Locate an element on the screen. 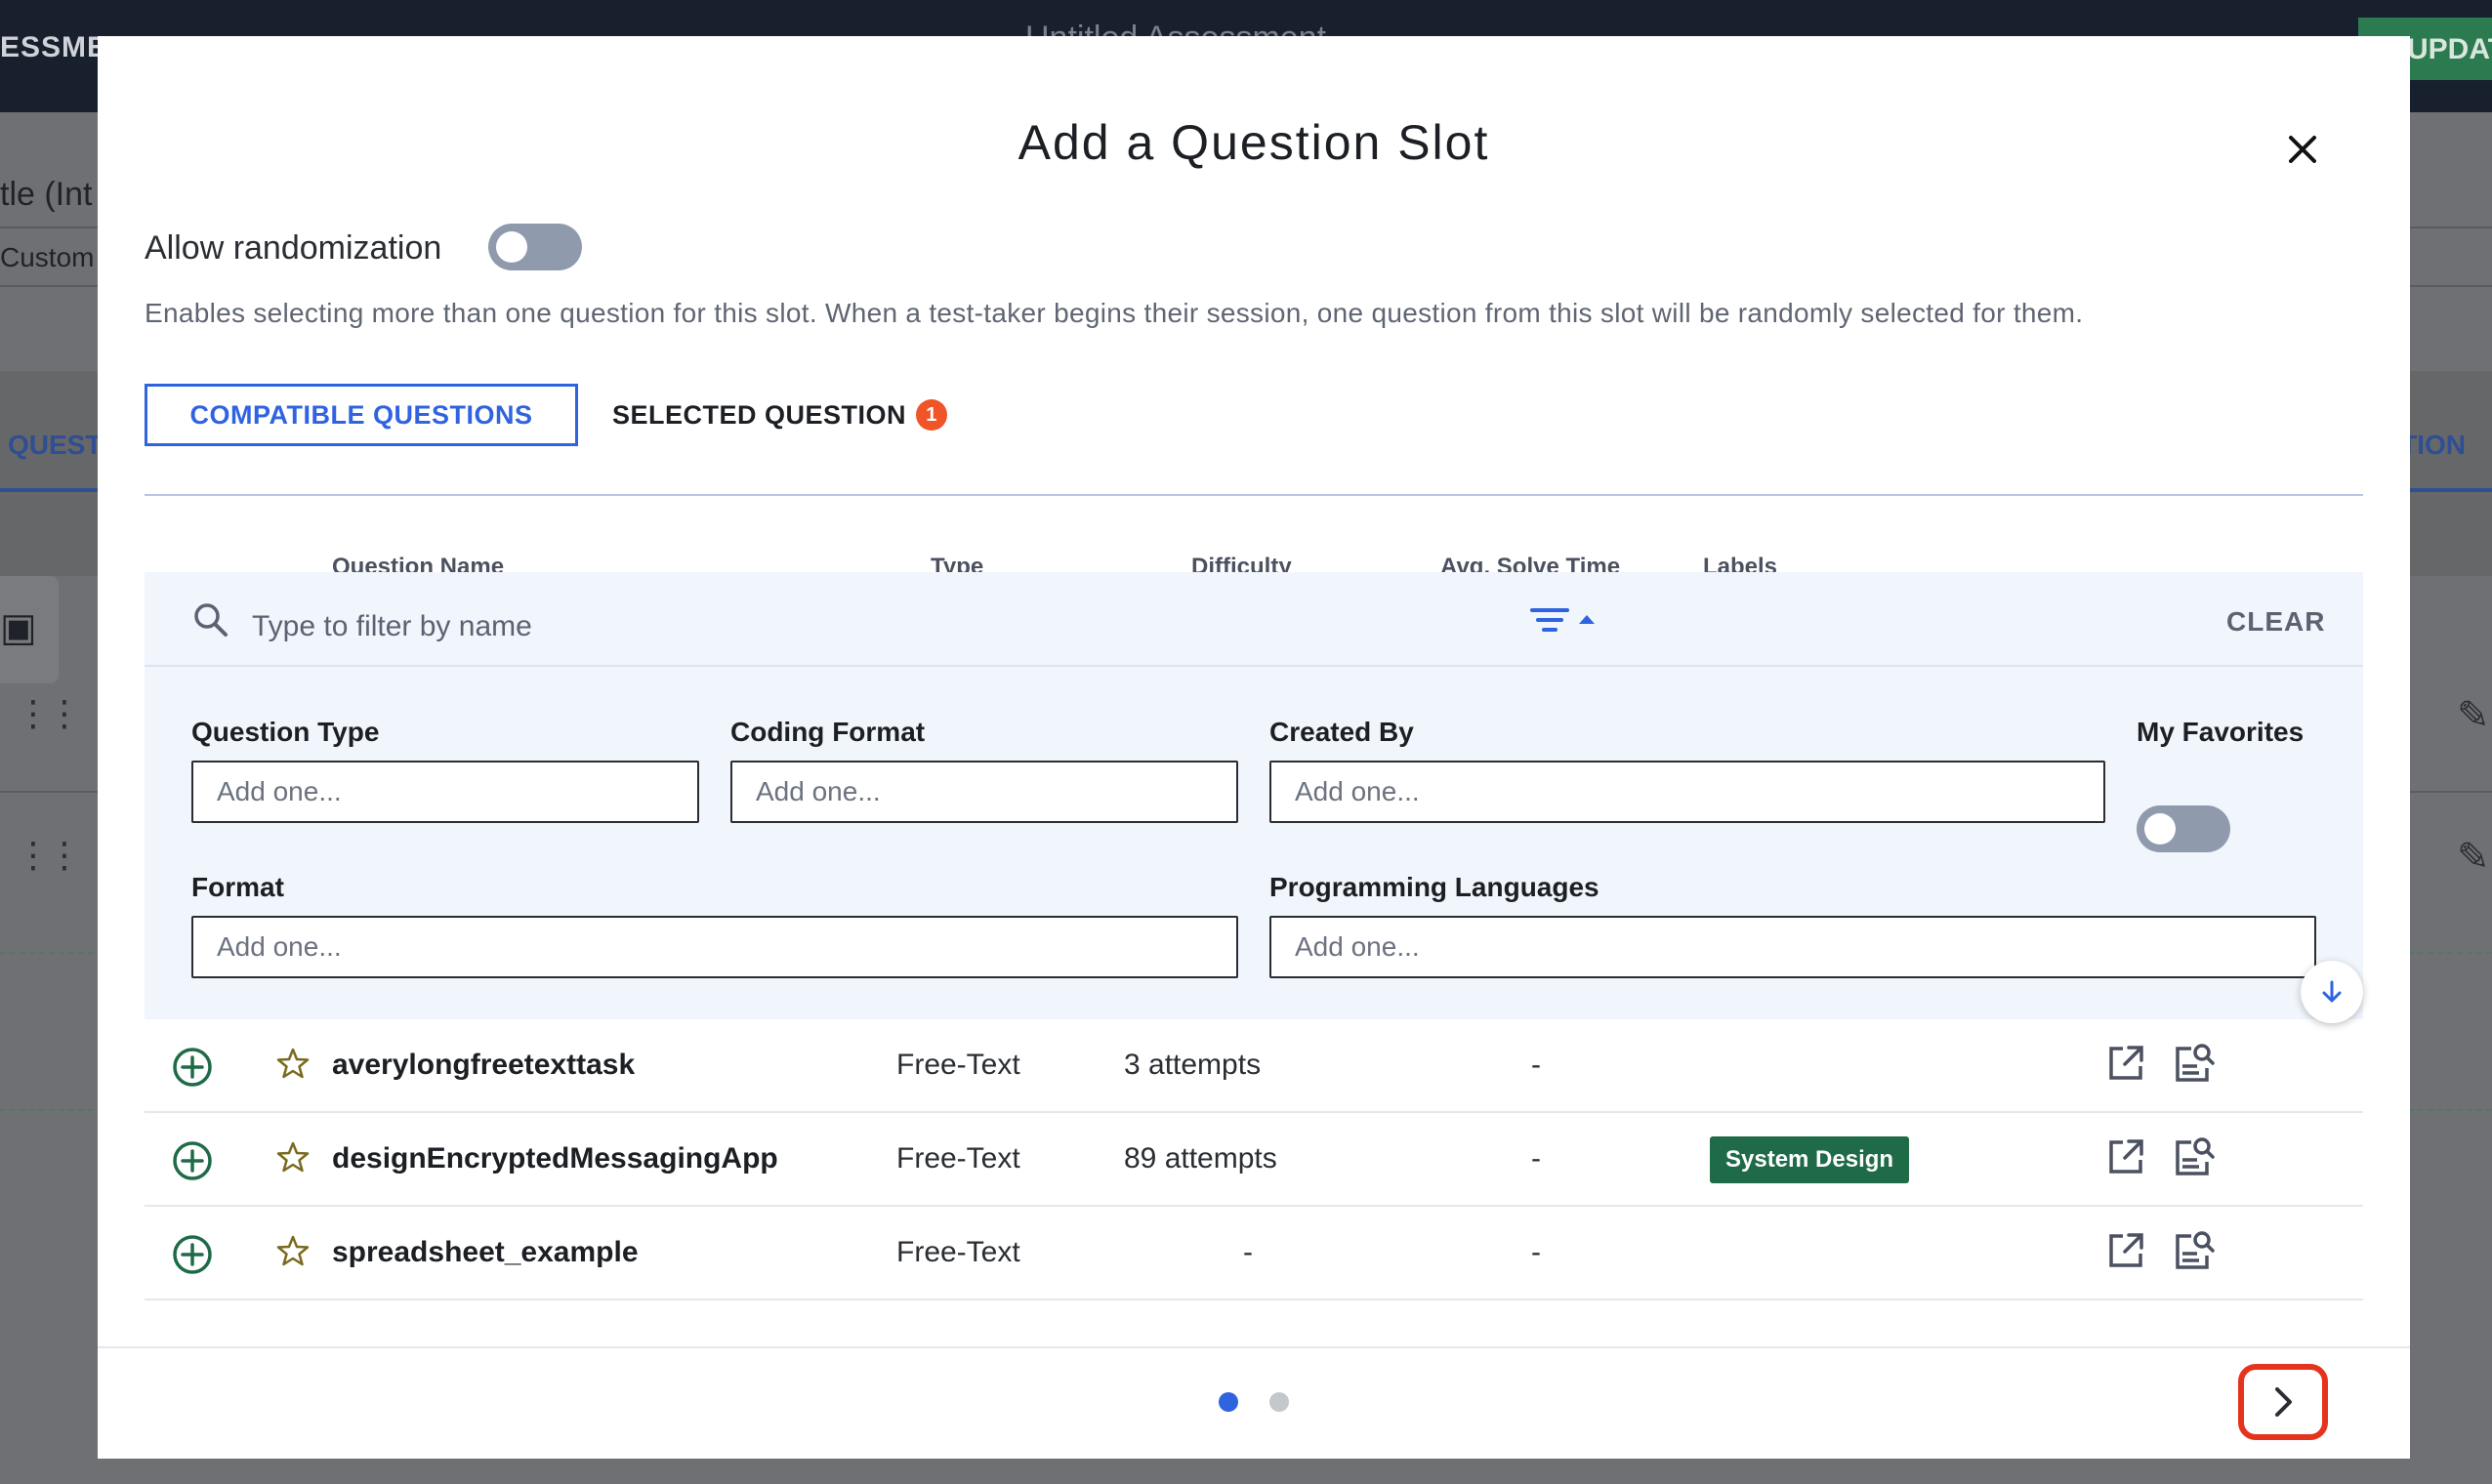 The width and height of the screenshot is (2492, 1484). format-label: Format is located at coordinates (237, 887).